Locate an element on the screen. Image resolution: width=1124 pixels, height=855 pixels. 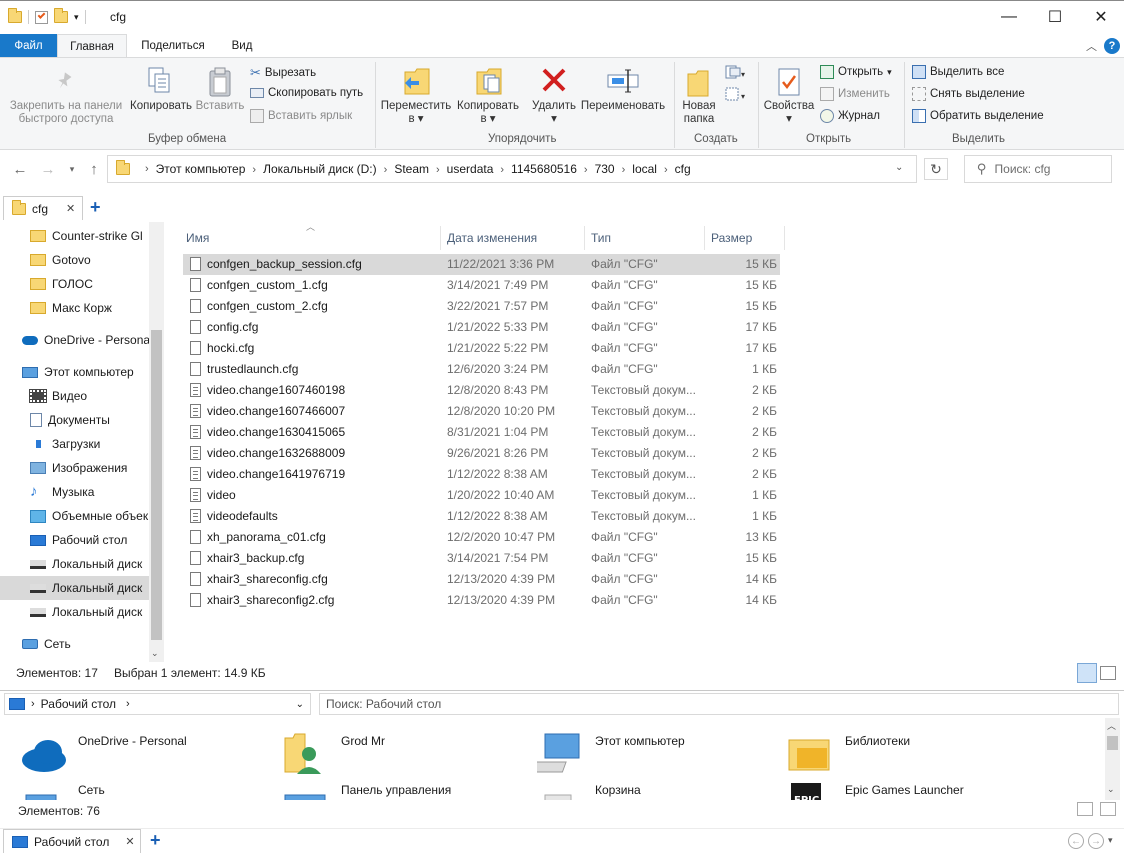
maximize-button: ☐ is located at coordinates (1055, 17).